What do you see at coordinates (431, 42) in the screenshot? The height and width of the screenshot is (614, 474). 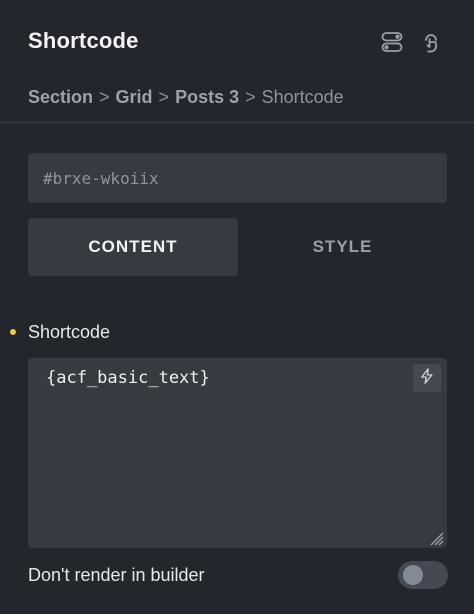 I see `pointer-inspect-icon` at bounding box center [431, 42].